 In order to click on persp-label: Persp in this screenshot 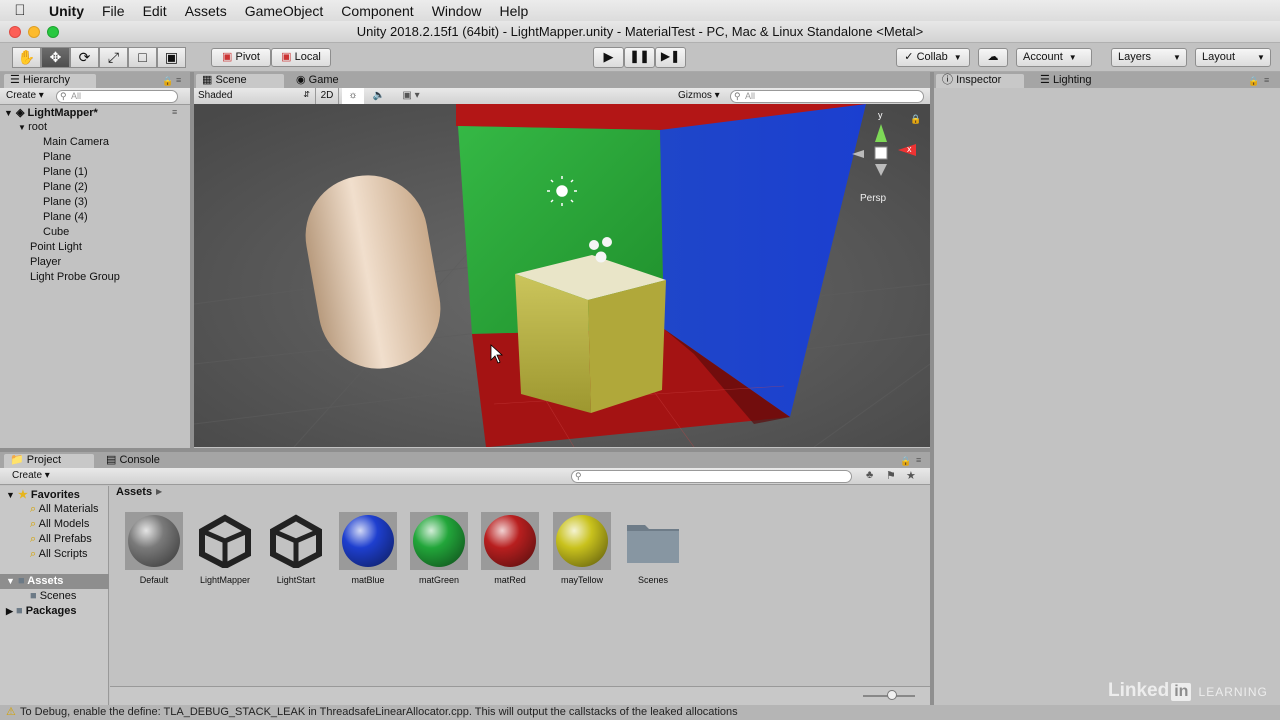, I will do `click(873, 198)`.